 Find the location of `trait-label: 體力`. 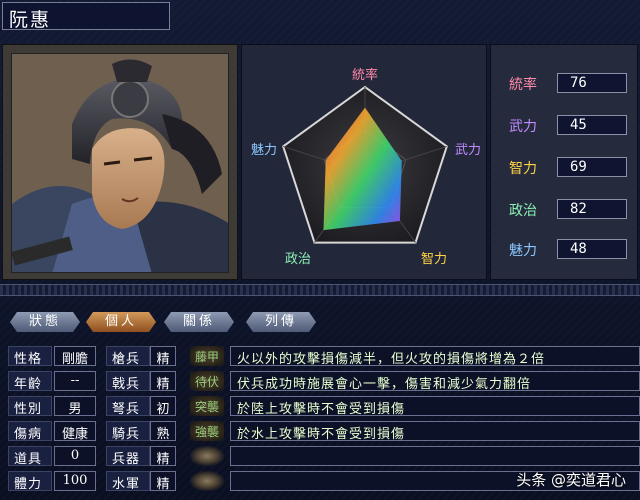

trait-label: 體力 is located at coordinates (30, 481).